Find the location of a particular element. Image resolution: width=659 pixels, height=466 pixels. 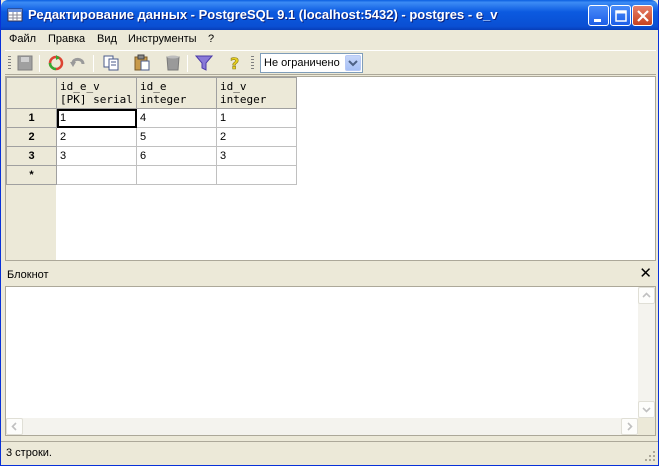

scroll-down-button is located at coordinates (646, 409).